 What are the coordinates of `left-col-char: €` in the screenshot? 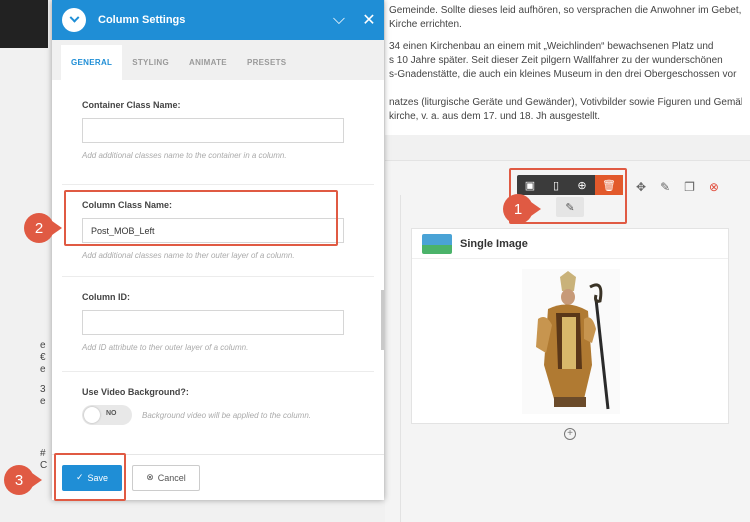 It's located at (43, 357).